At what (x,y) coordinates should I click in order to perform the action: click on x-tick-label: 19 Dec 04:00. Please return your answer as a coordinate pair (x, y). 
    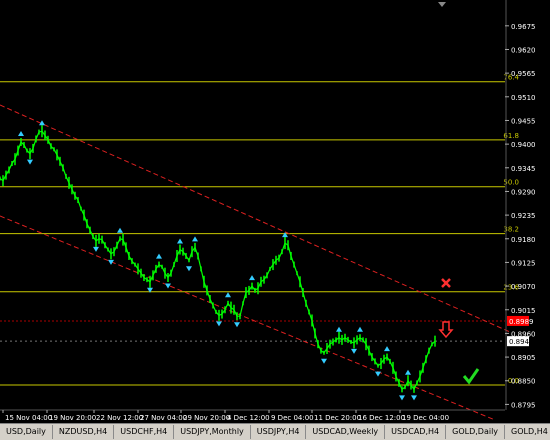
    Looking at the image, I should click on (425, 418).